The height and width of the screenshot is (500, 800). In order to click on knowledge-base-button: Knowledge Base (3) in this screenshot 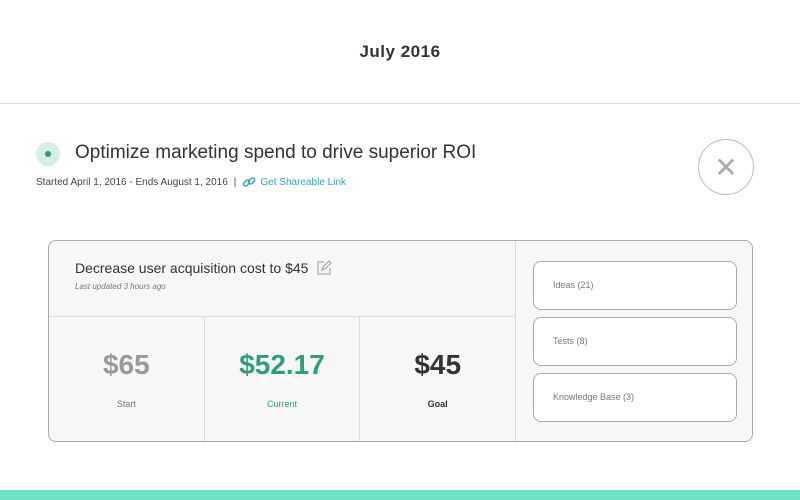, I will do `click(635, 397)`.